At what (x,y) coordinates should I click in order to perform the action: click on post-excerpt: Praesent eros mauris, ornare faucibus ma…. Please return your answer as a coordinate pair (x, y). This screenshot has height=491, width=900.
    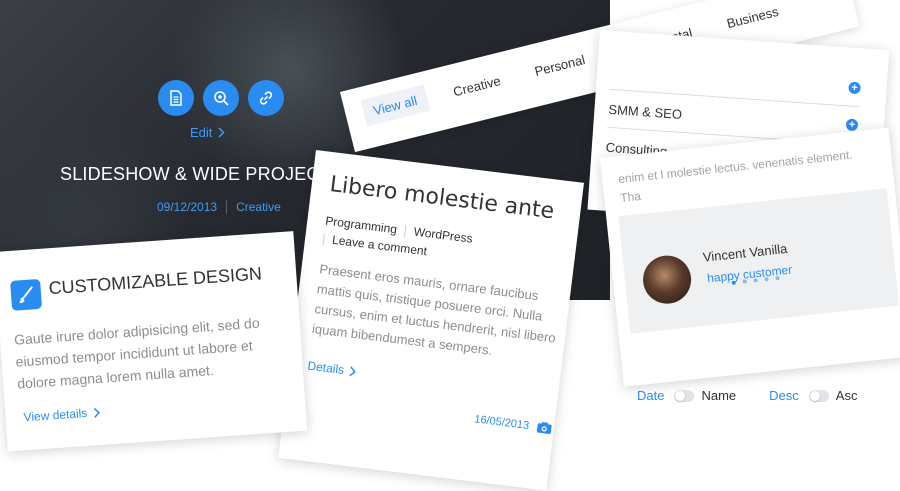
    Looking at the image, I should click on (434, 309).